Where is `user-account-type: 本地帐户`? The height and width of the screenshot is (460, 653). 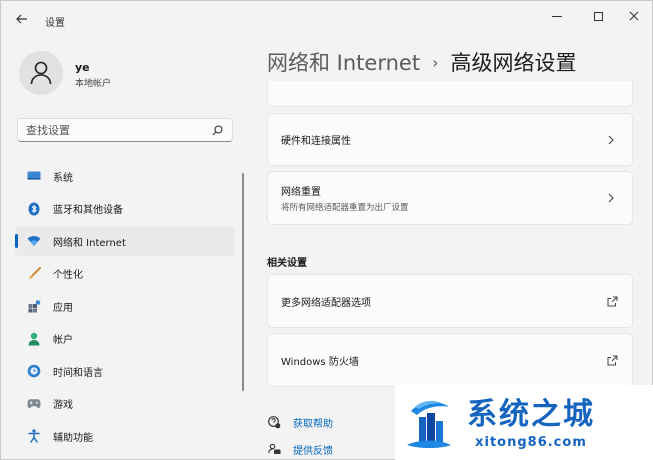 user-account-type: 本地帐户 is located at coordinates (93, 84).